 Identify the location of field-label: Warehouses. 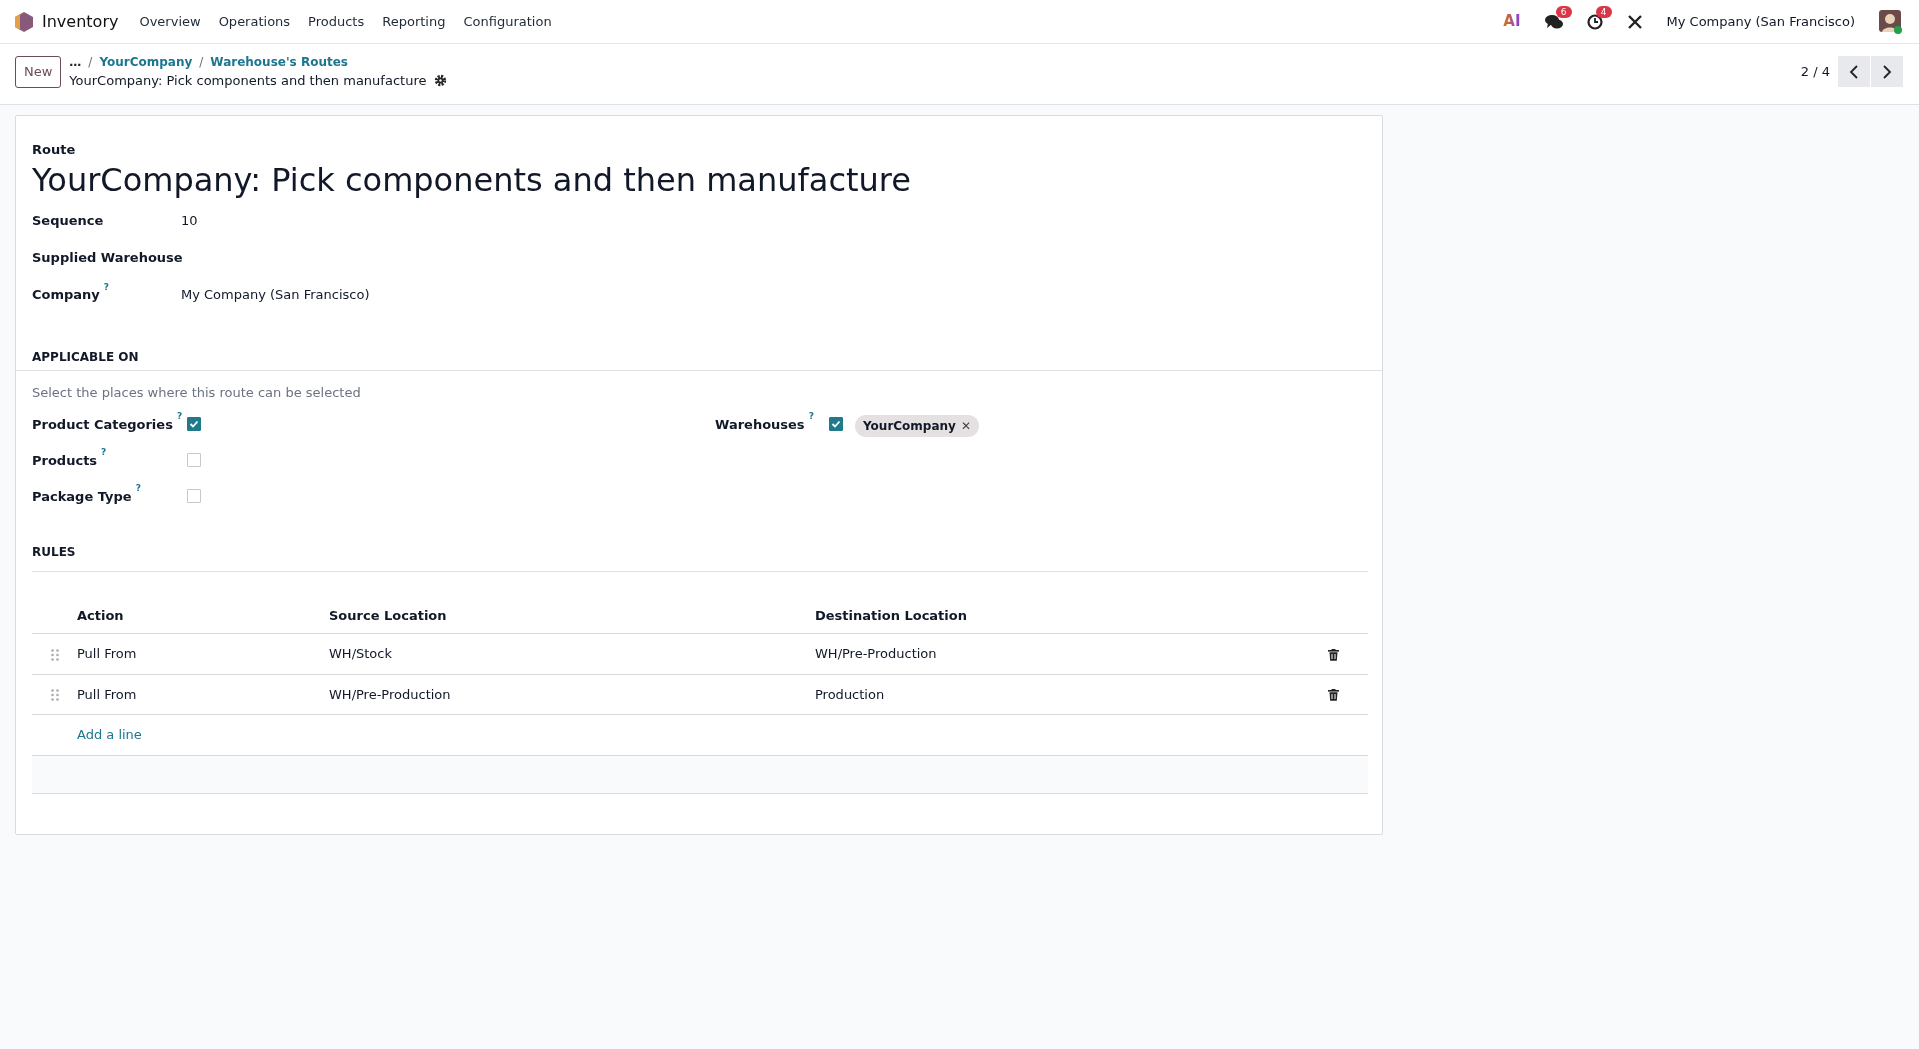
(760, 424).